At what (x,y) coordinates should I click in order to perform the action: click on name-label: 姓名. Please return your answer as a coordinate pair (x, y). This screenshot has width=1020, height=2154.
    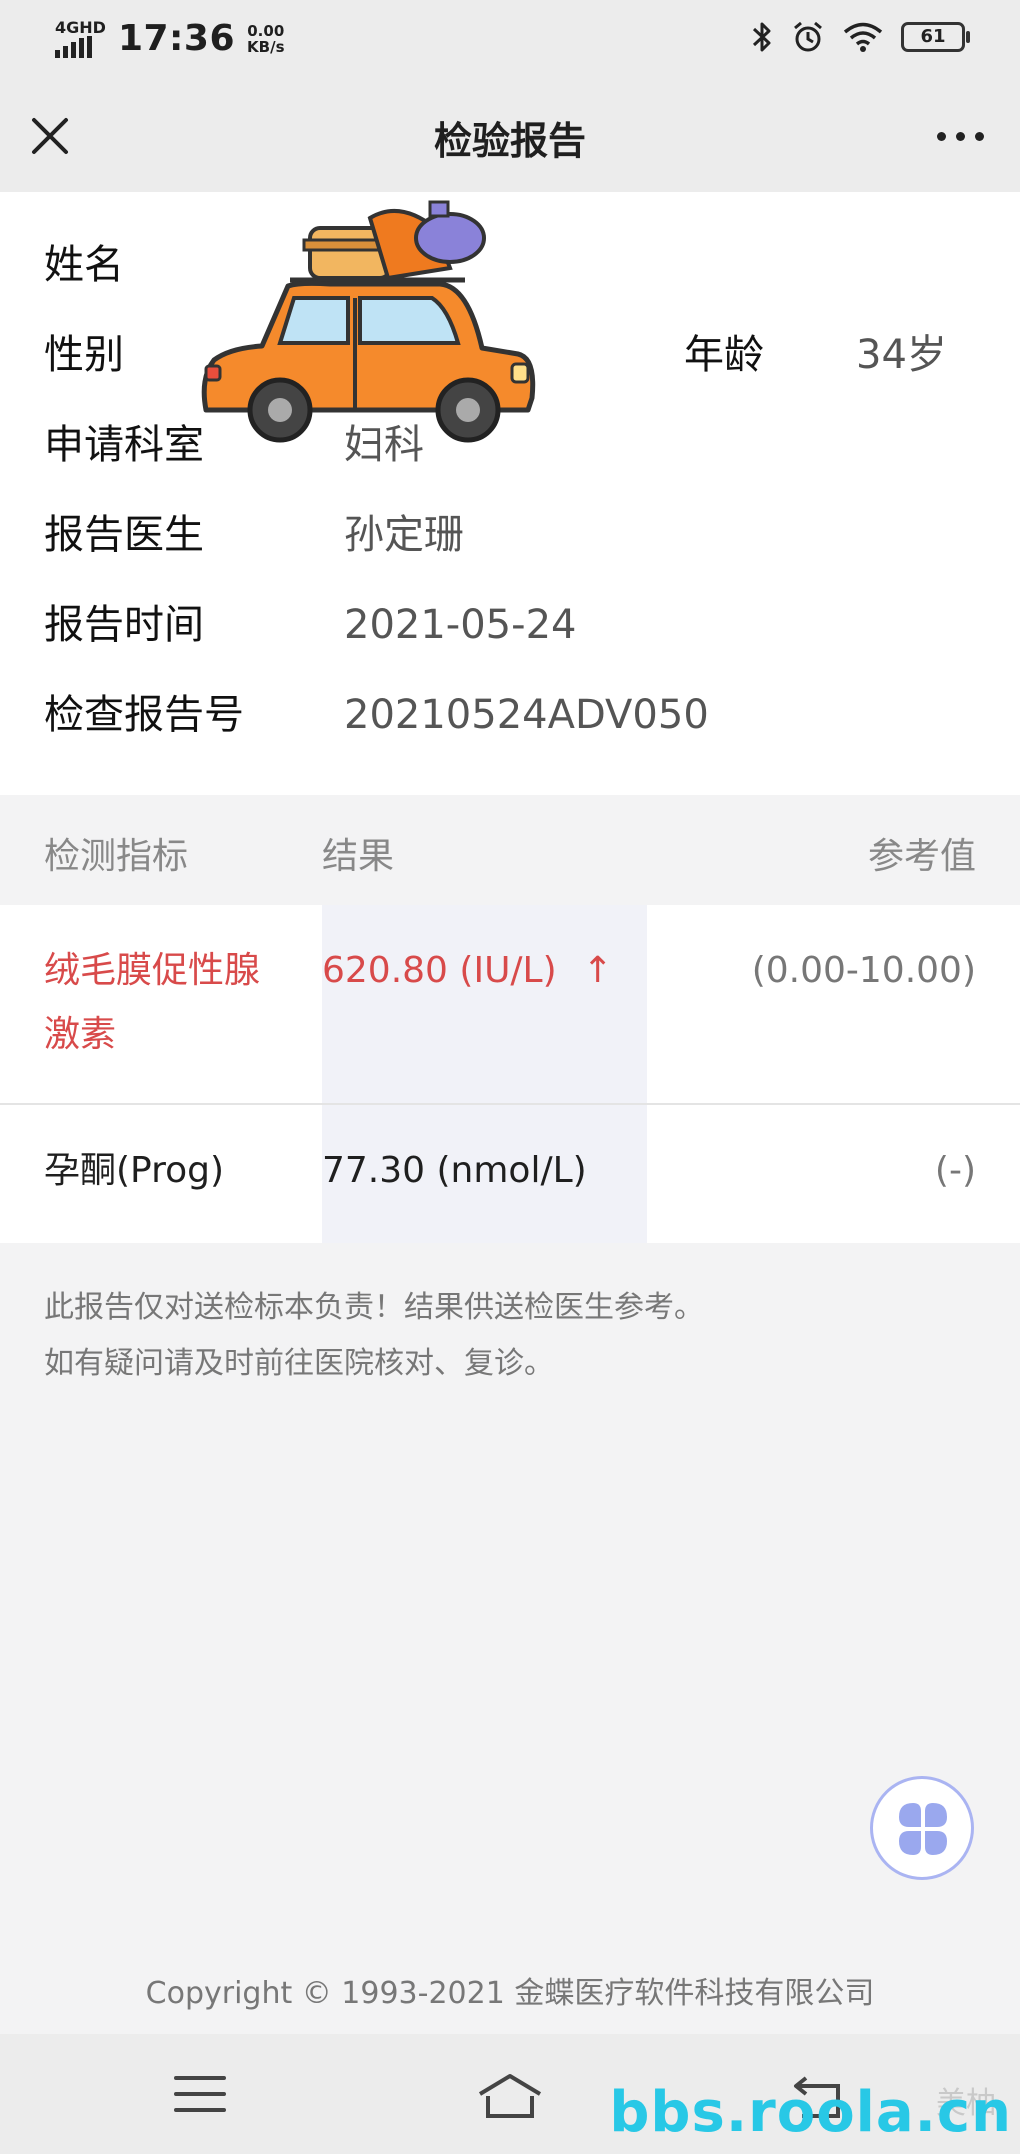
    Looking at the image, I should click on (84, 265).